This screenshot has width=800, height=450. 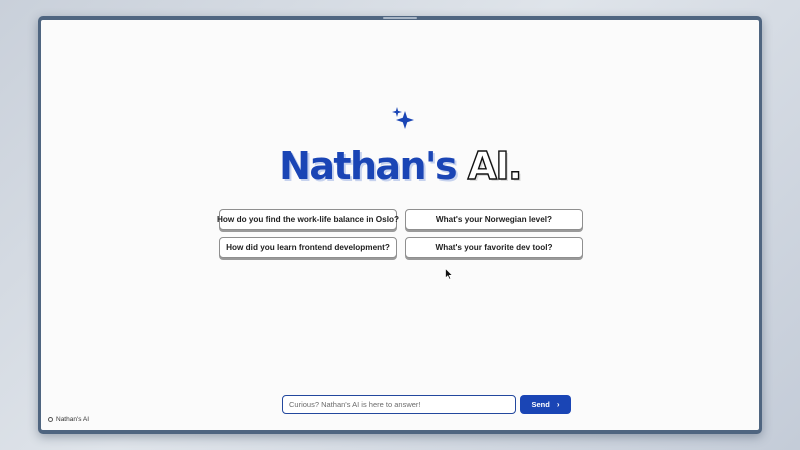 I want to click on sparkles-icon, so click(x=403, y=118).